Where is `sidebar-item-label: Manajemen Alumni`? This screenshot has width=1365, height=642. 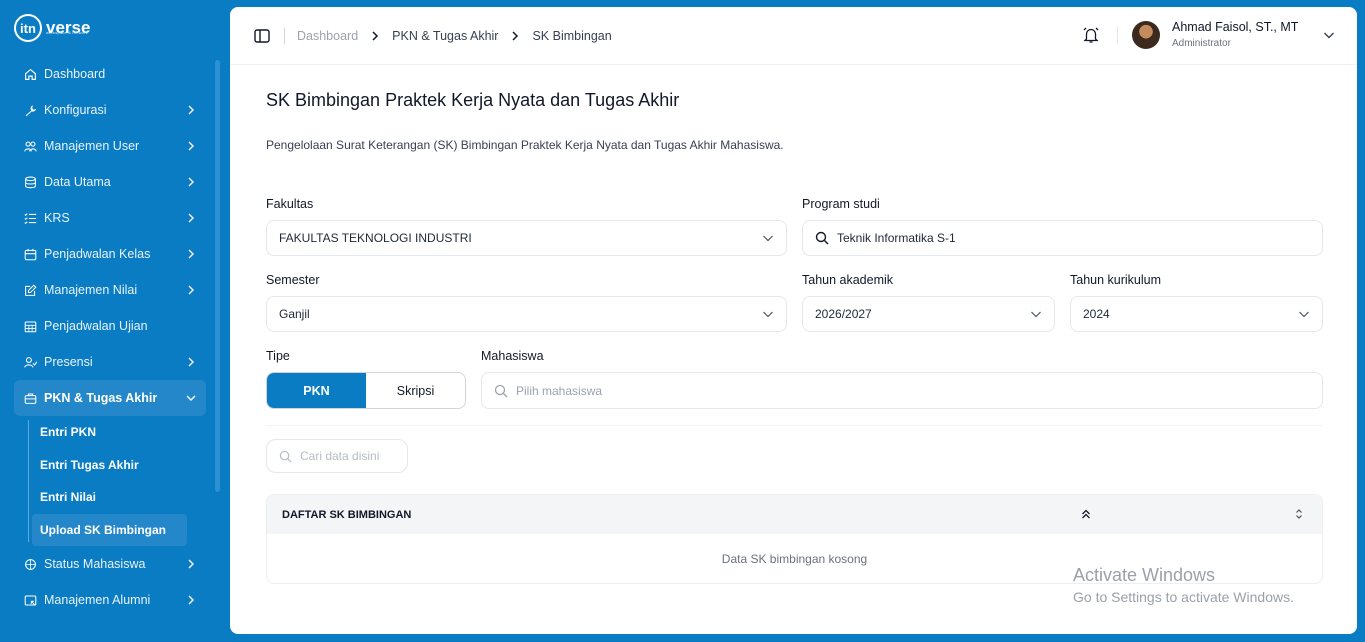 sidebar-item-label: Manajemen Alumni is located at coordinates (97, 600).